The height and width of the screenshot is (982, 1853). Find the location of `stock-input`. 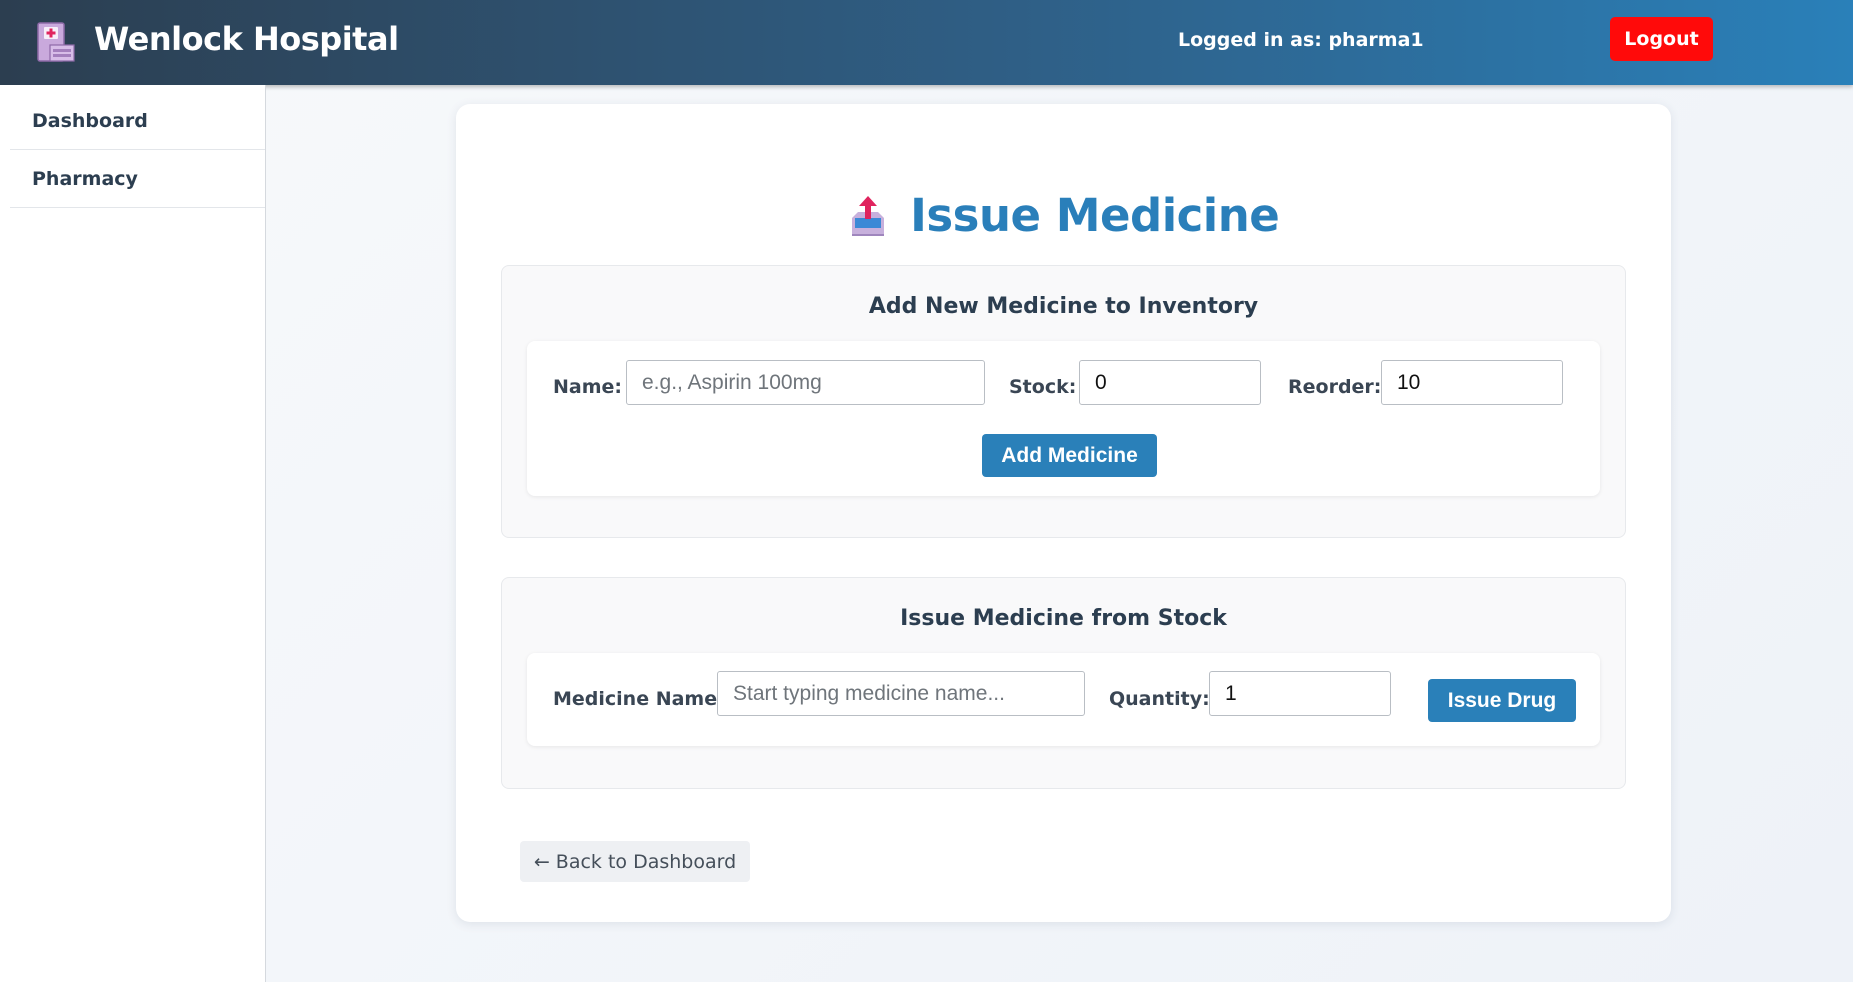

stock-input is located at coordinates (1170, 382).